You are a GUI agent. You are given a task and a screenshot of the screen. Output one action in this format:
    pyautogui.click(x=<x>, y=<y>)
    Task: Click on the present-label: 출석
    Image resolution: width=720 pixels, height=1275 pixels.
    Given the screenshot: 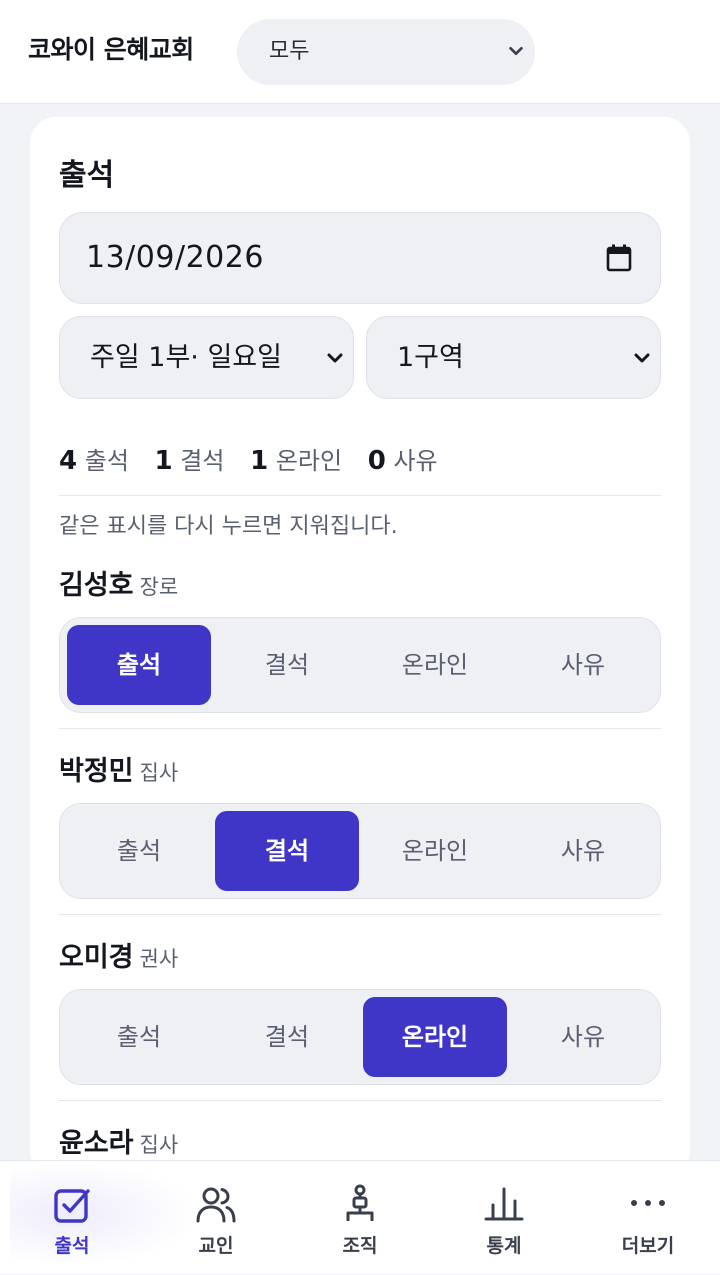 What is the action you would take?
    pyautogui.click(x=106, y=461)
    